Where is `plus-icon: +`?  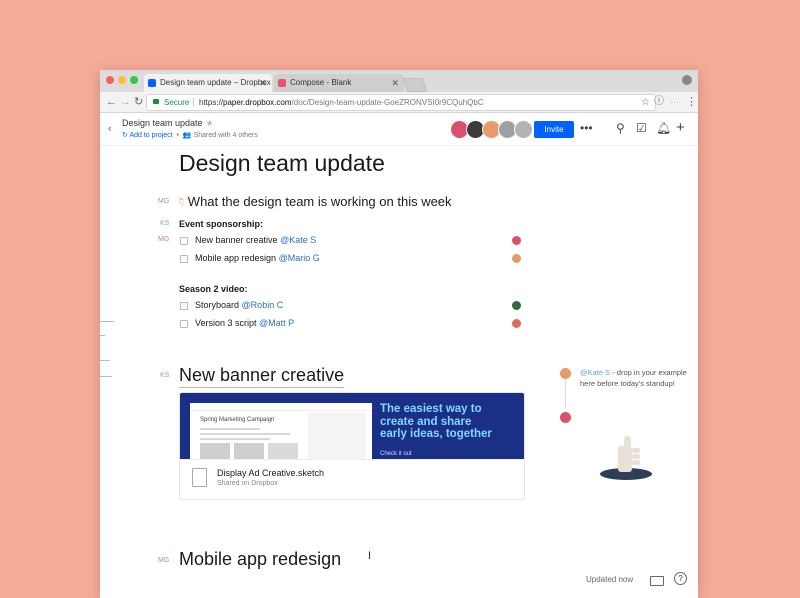 plus-icon: + is located at coordinates (680, 128).